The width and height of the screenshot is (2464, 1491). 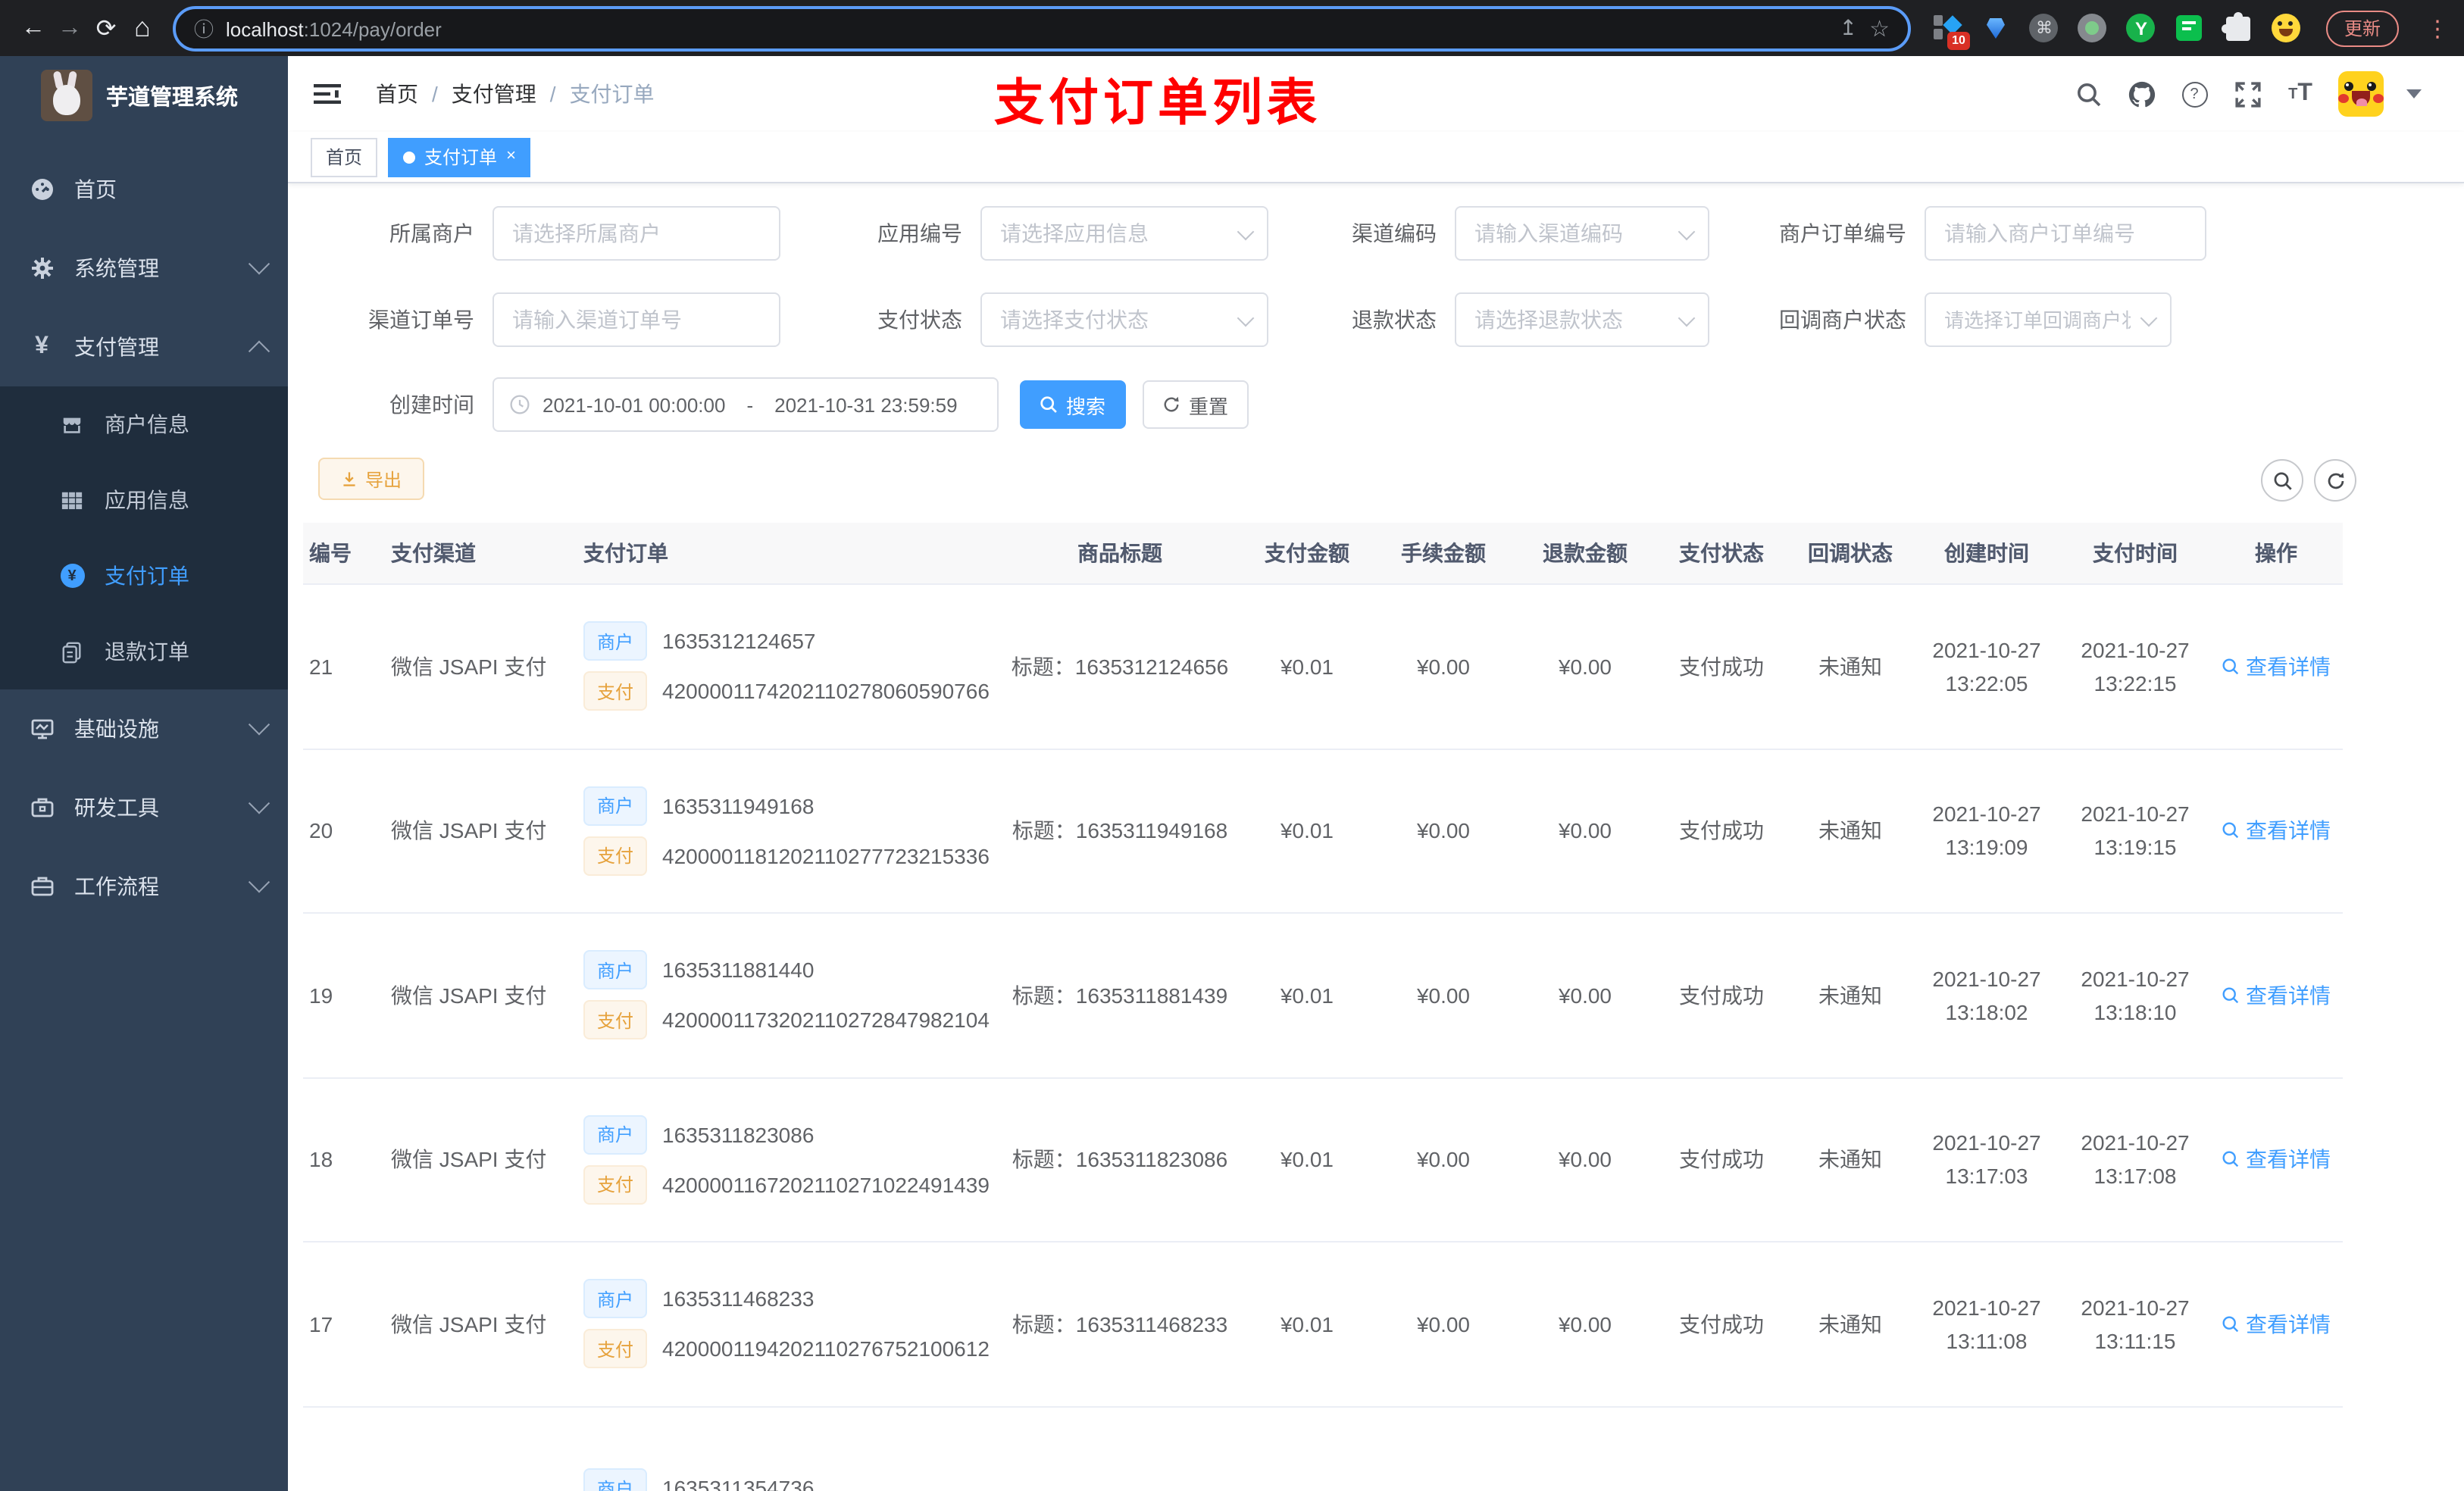 I want to click on extension-y-icon: Y, so click(x=2141, y=28).